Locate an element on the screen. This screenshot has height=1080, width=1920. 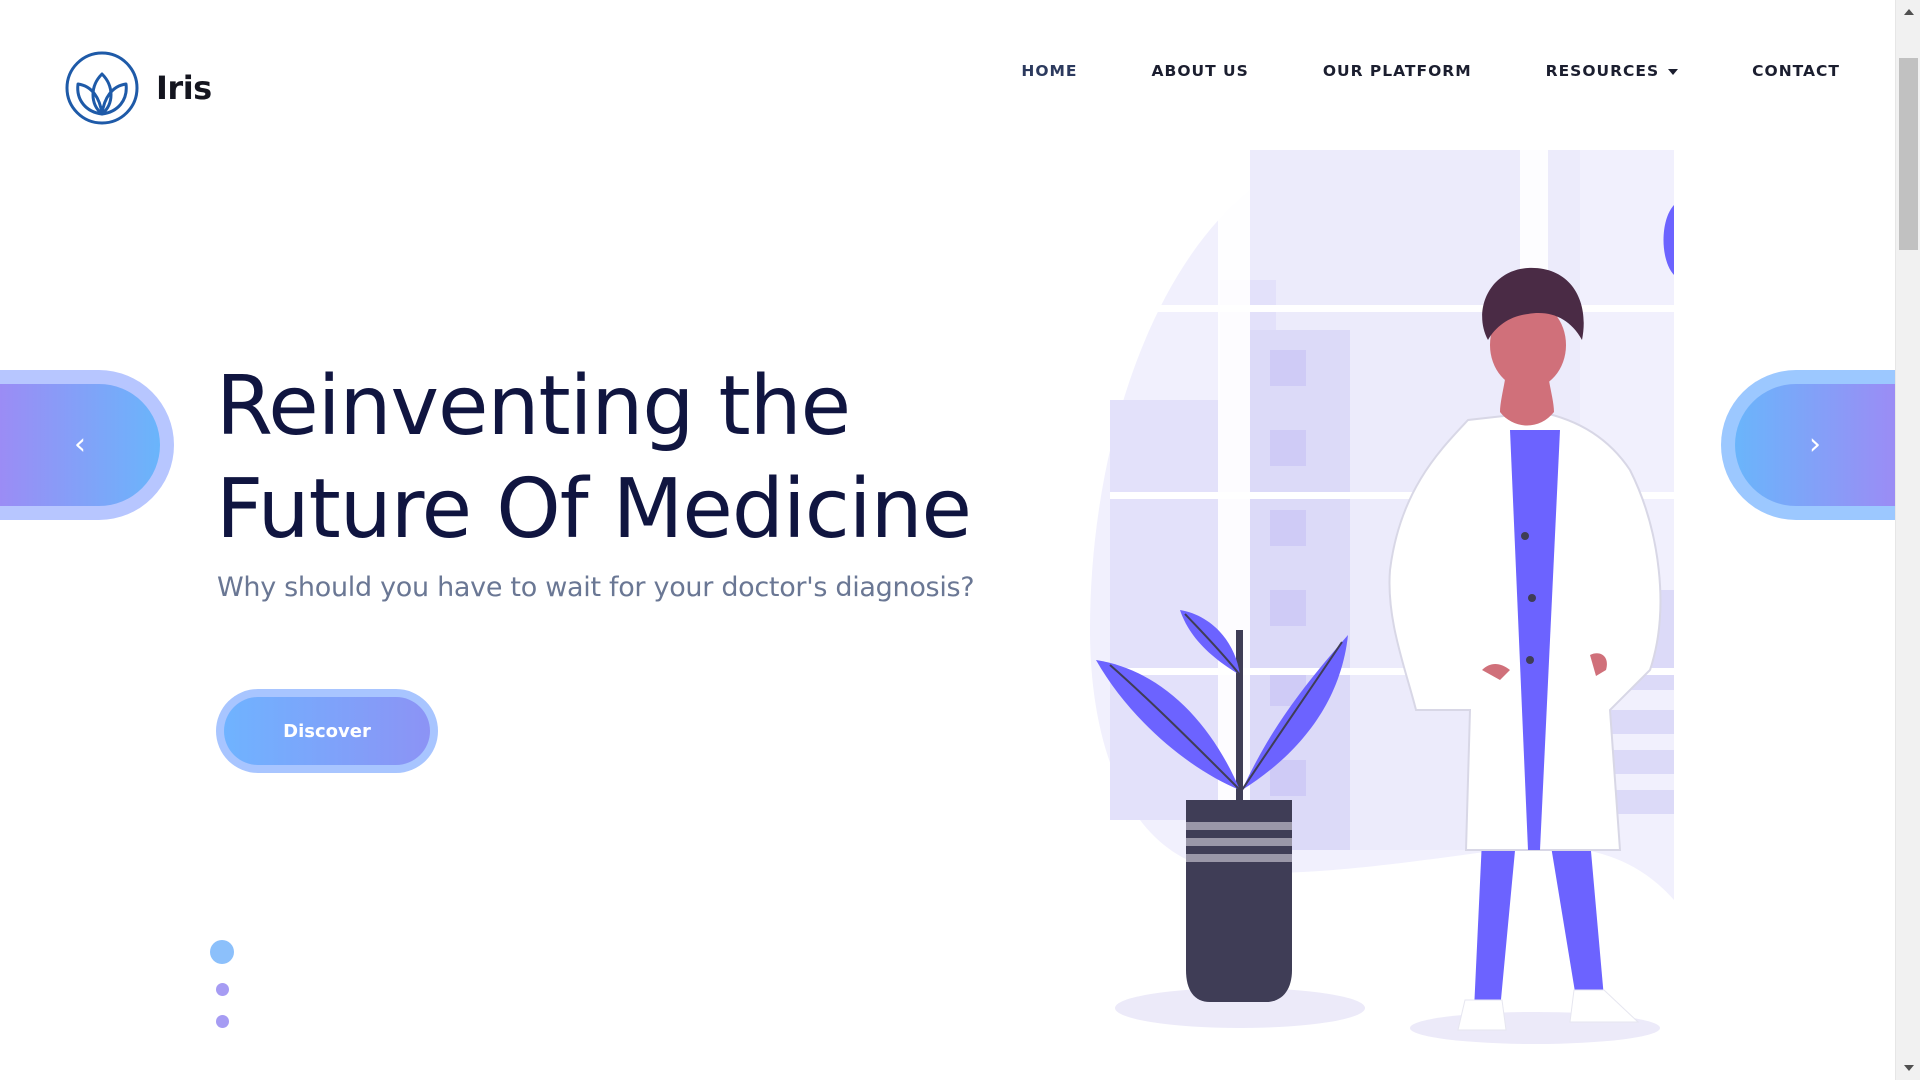
nav-item-our-platform: OUR PLATFORM is located at coordinates (1397, 71).